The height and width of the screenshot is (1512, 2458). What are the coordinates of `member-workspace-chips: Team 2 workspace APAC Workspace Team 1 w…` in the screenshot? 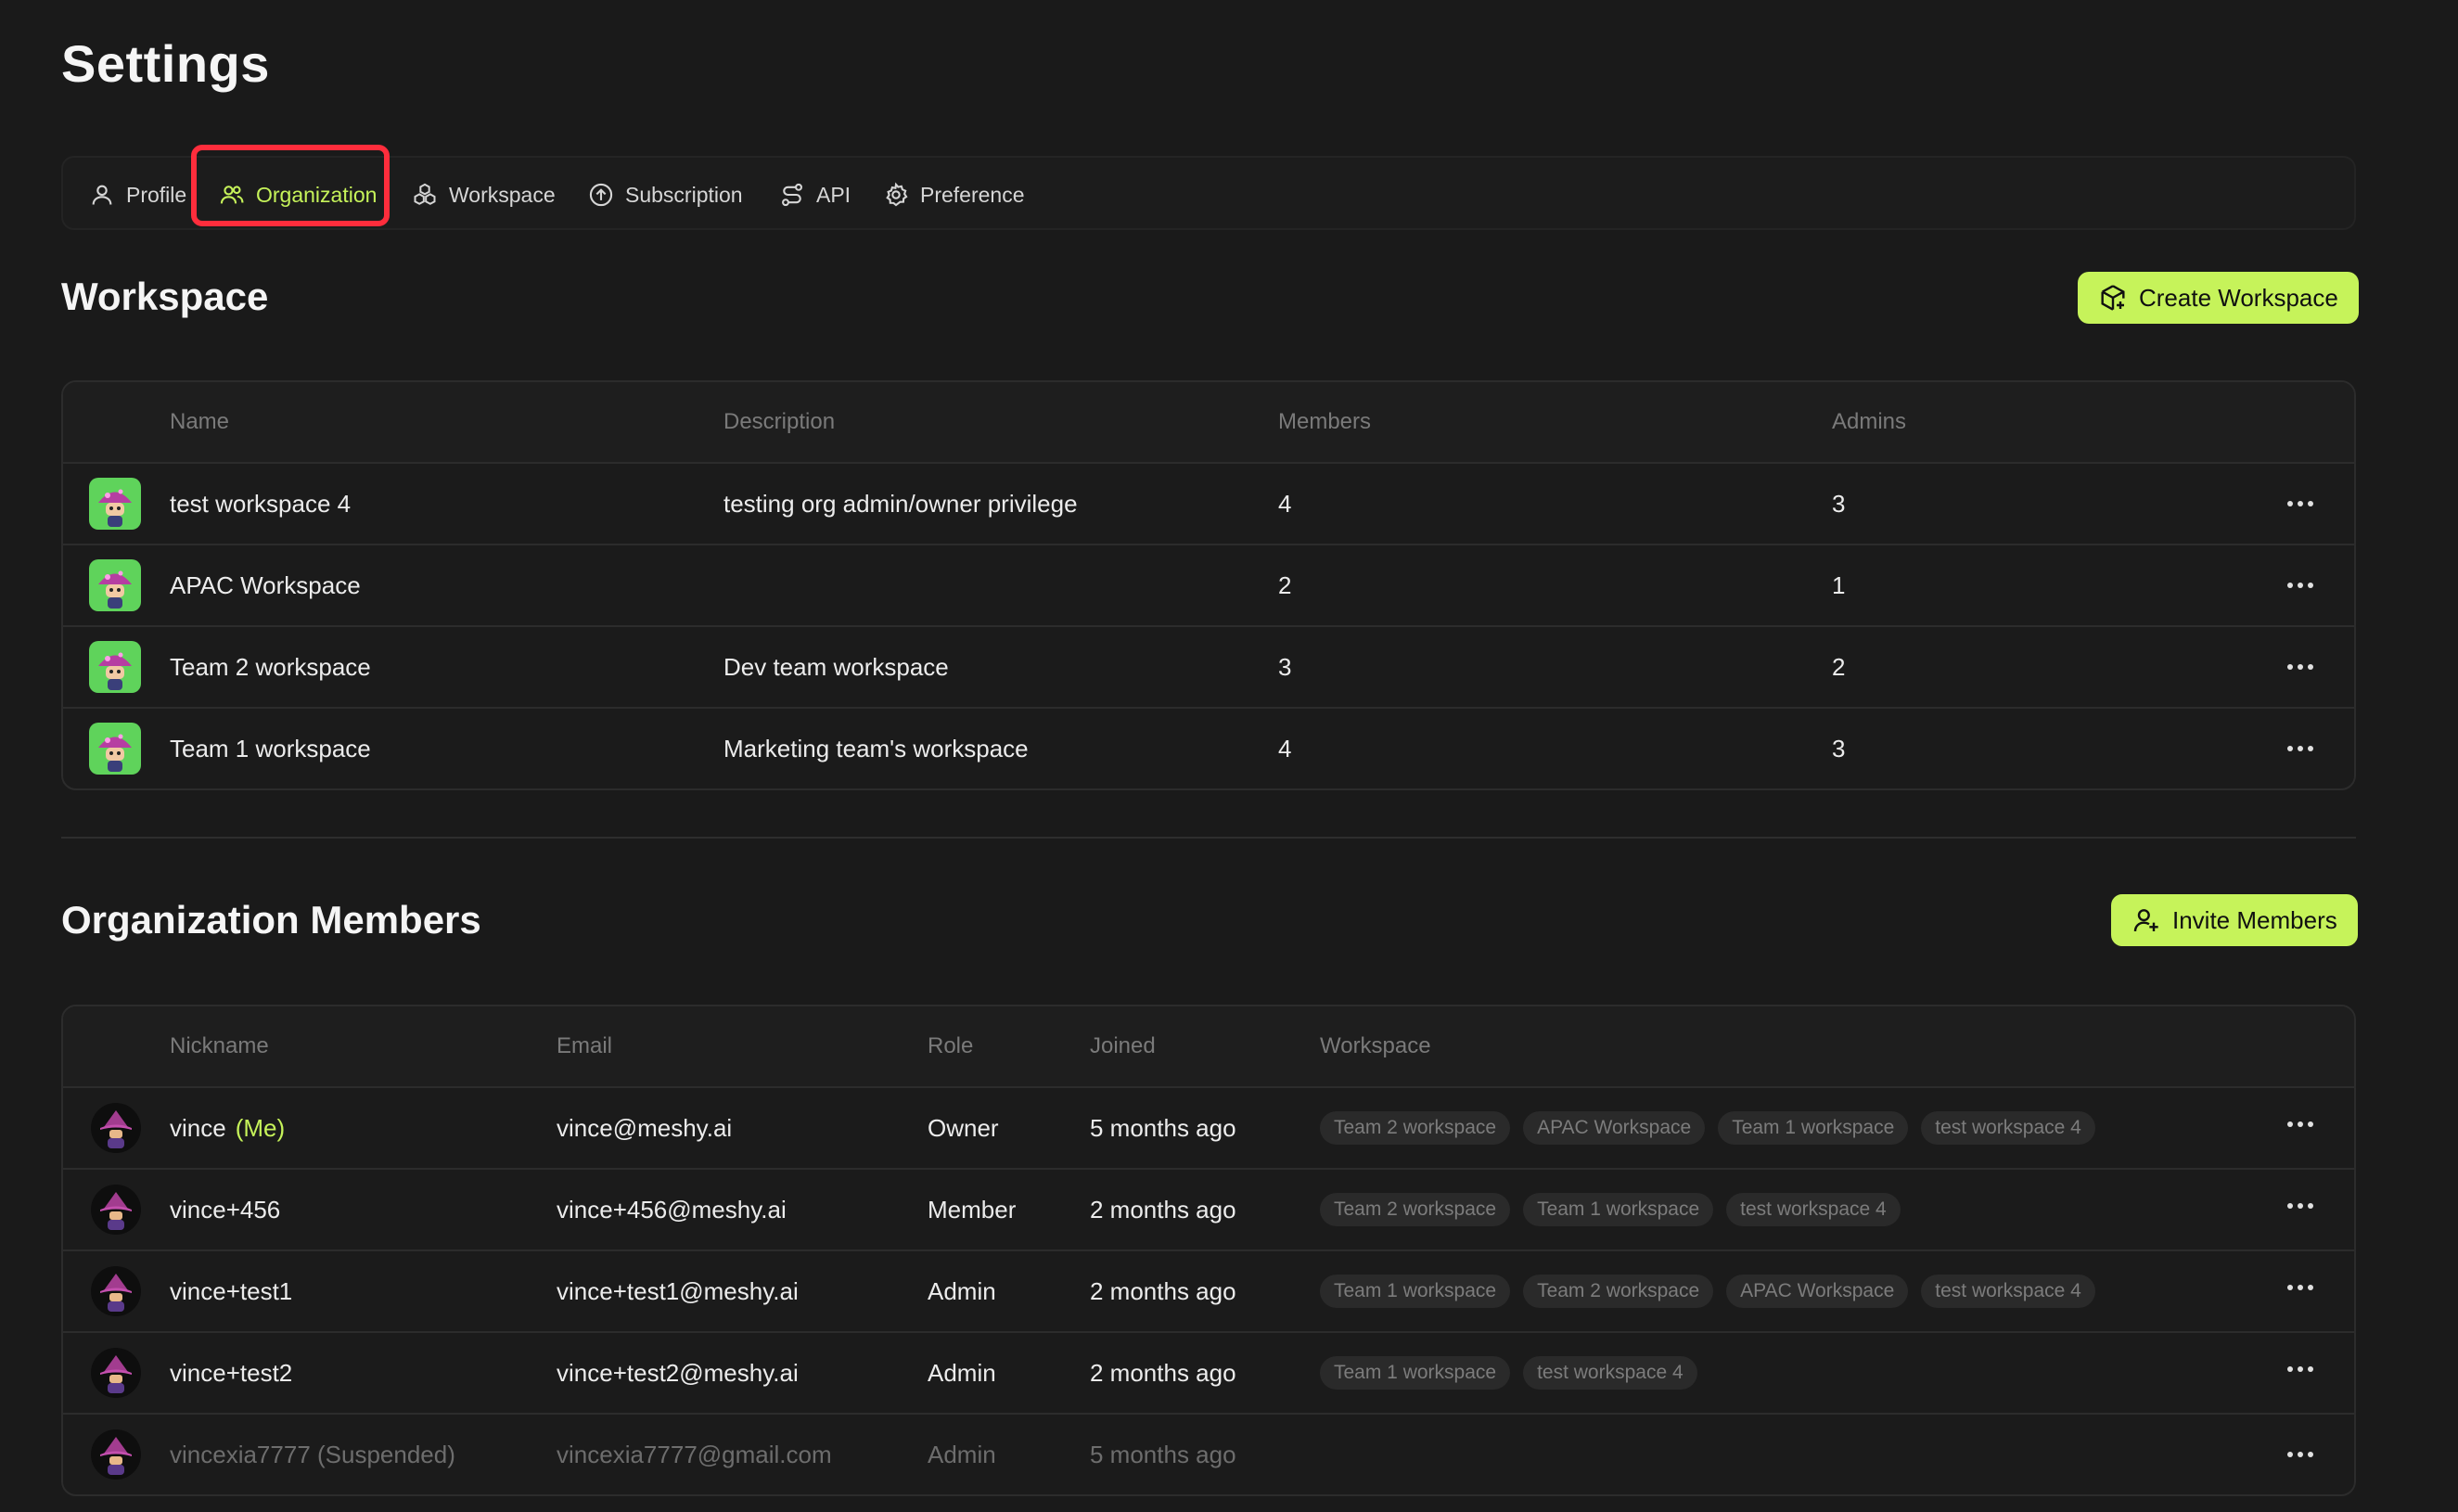 It's located at (1707, 1128).